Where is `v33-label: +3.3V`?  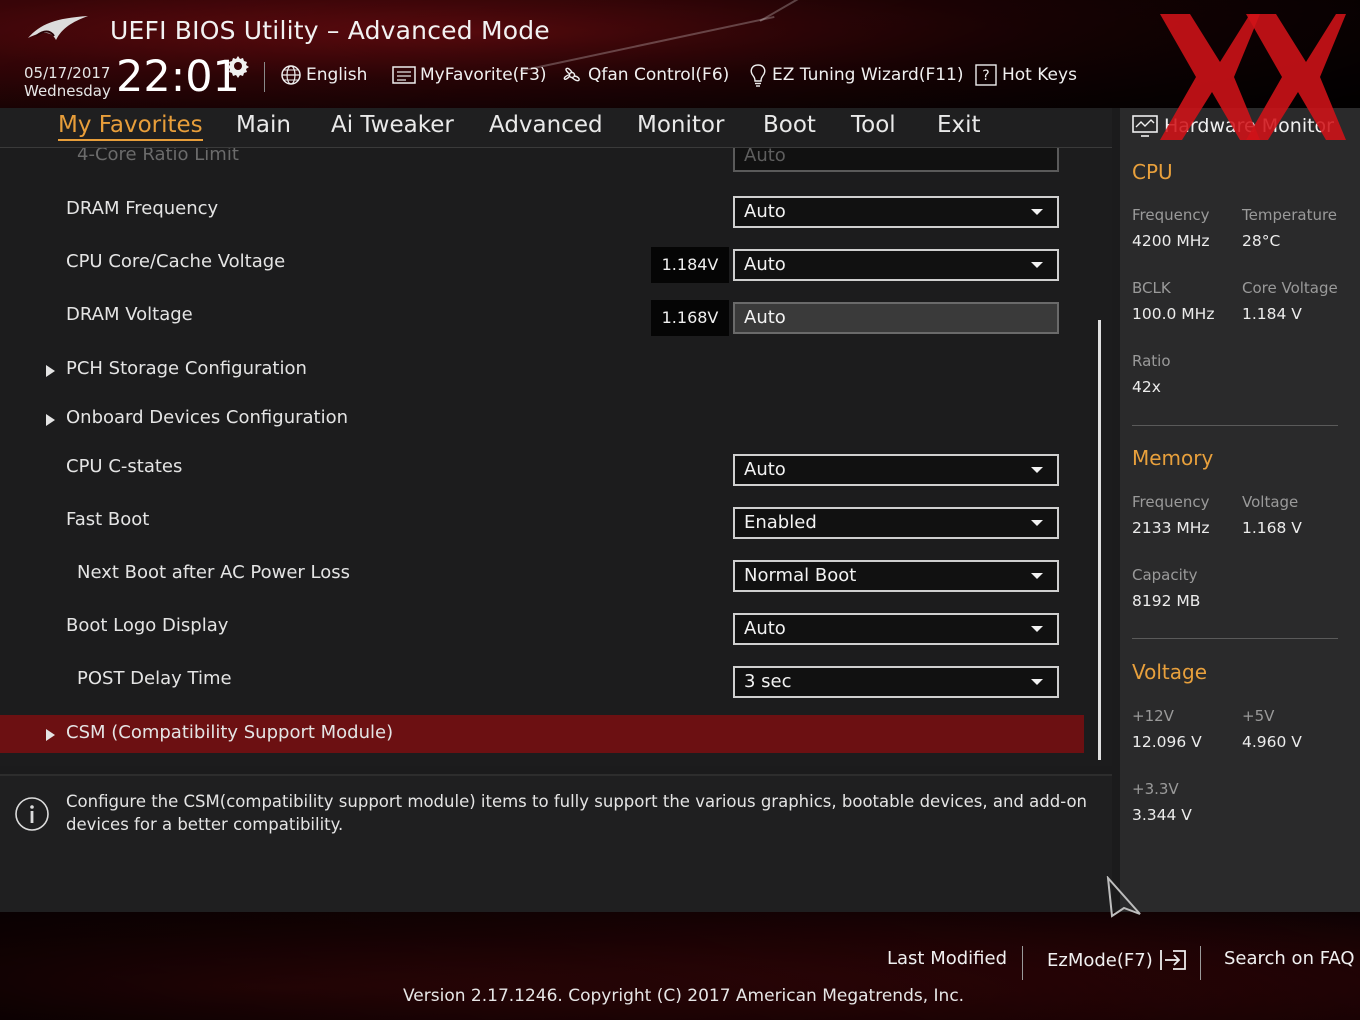
v33-label: +3.3V is located at coordinates (1155, 789).